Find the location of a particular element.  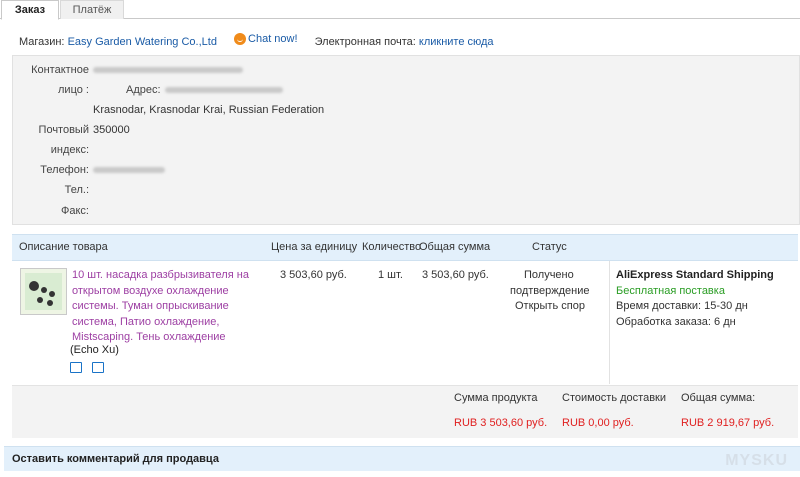

product-title-line: открытом воздухе охлаждение is located at coordinates (150, 290).